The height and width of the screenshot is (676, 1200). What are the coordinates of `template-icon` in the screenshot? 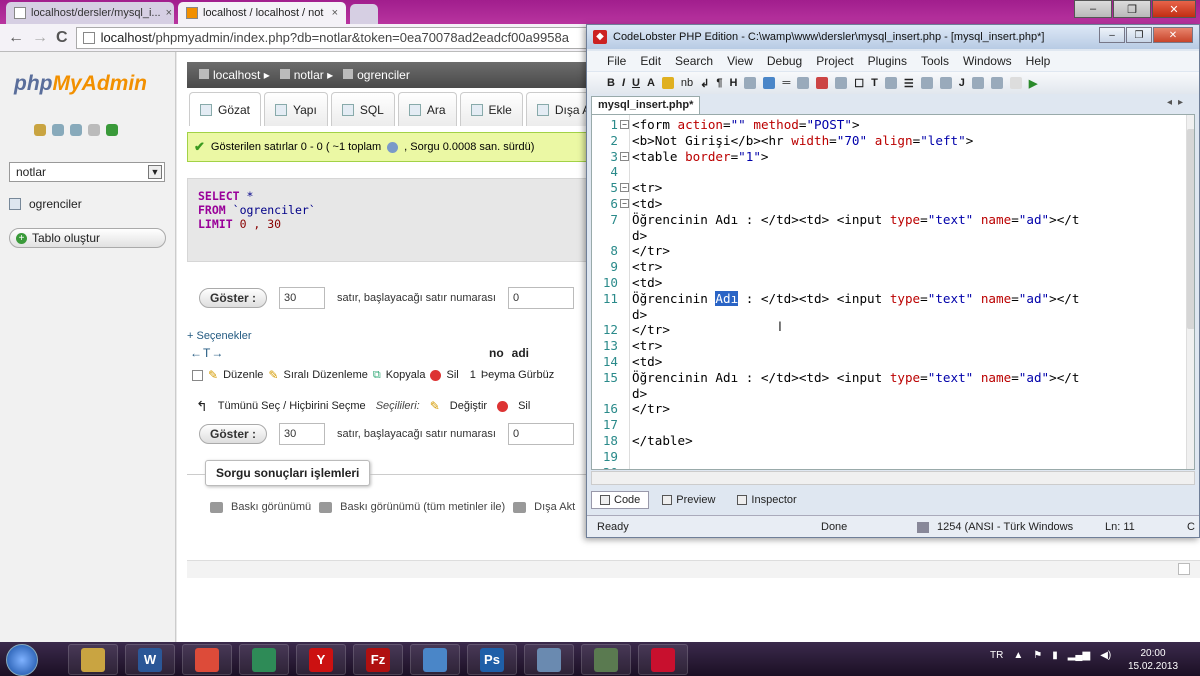 It's located at (996, 83).